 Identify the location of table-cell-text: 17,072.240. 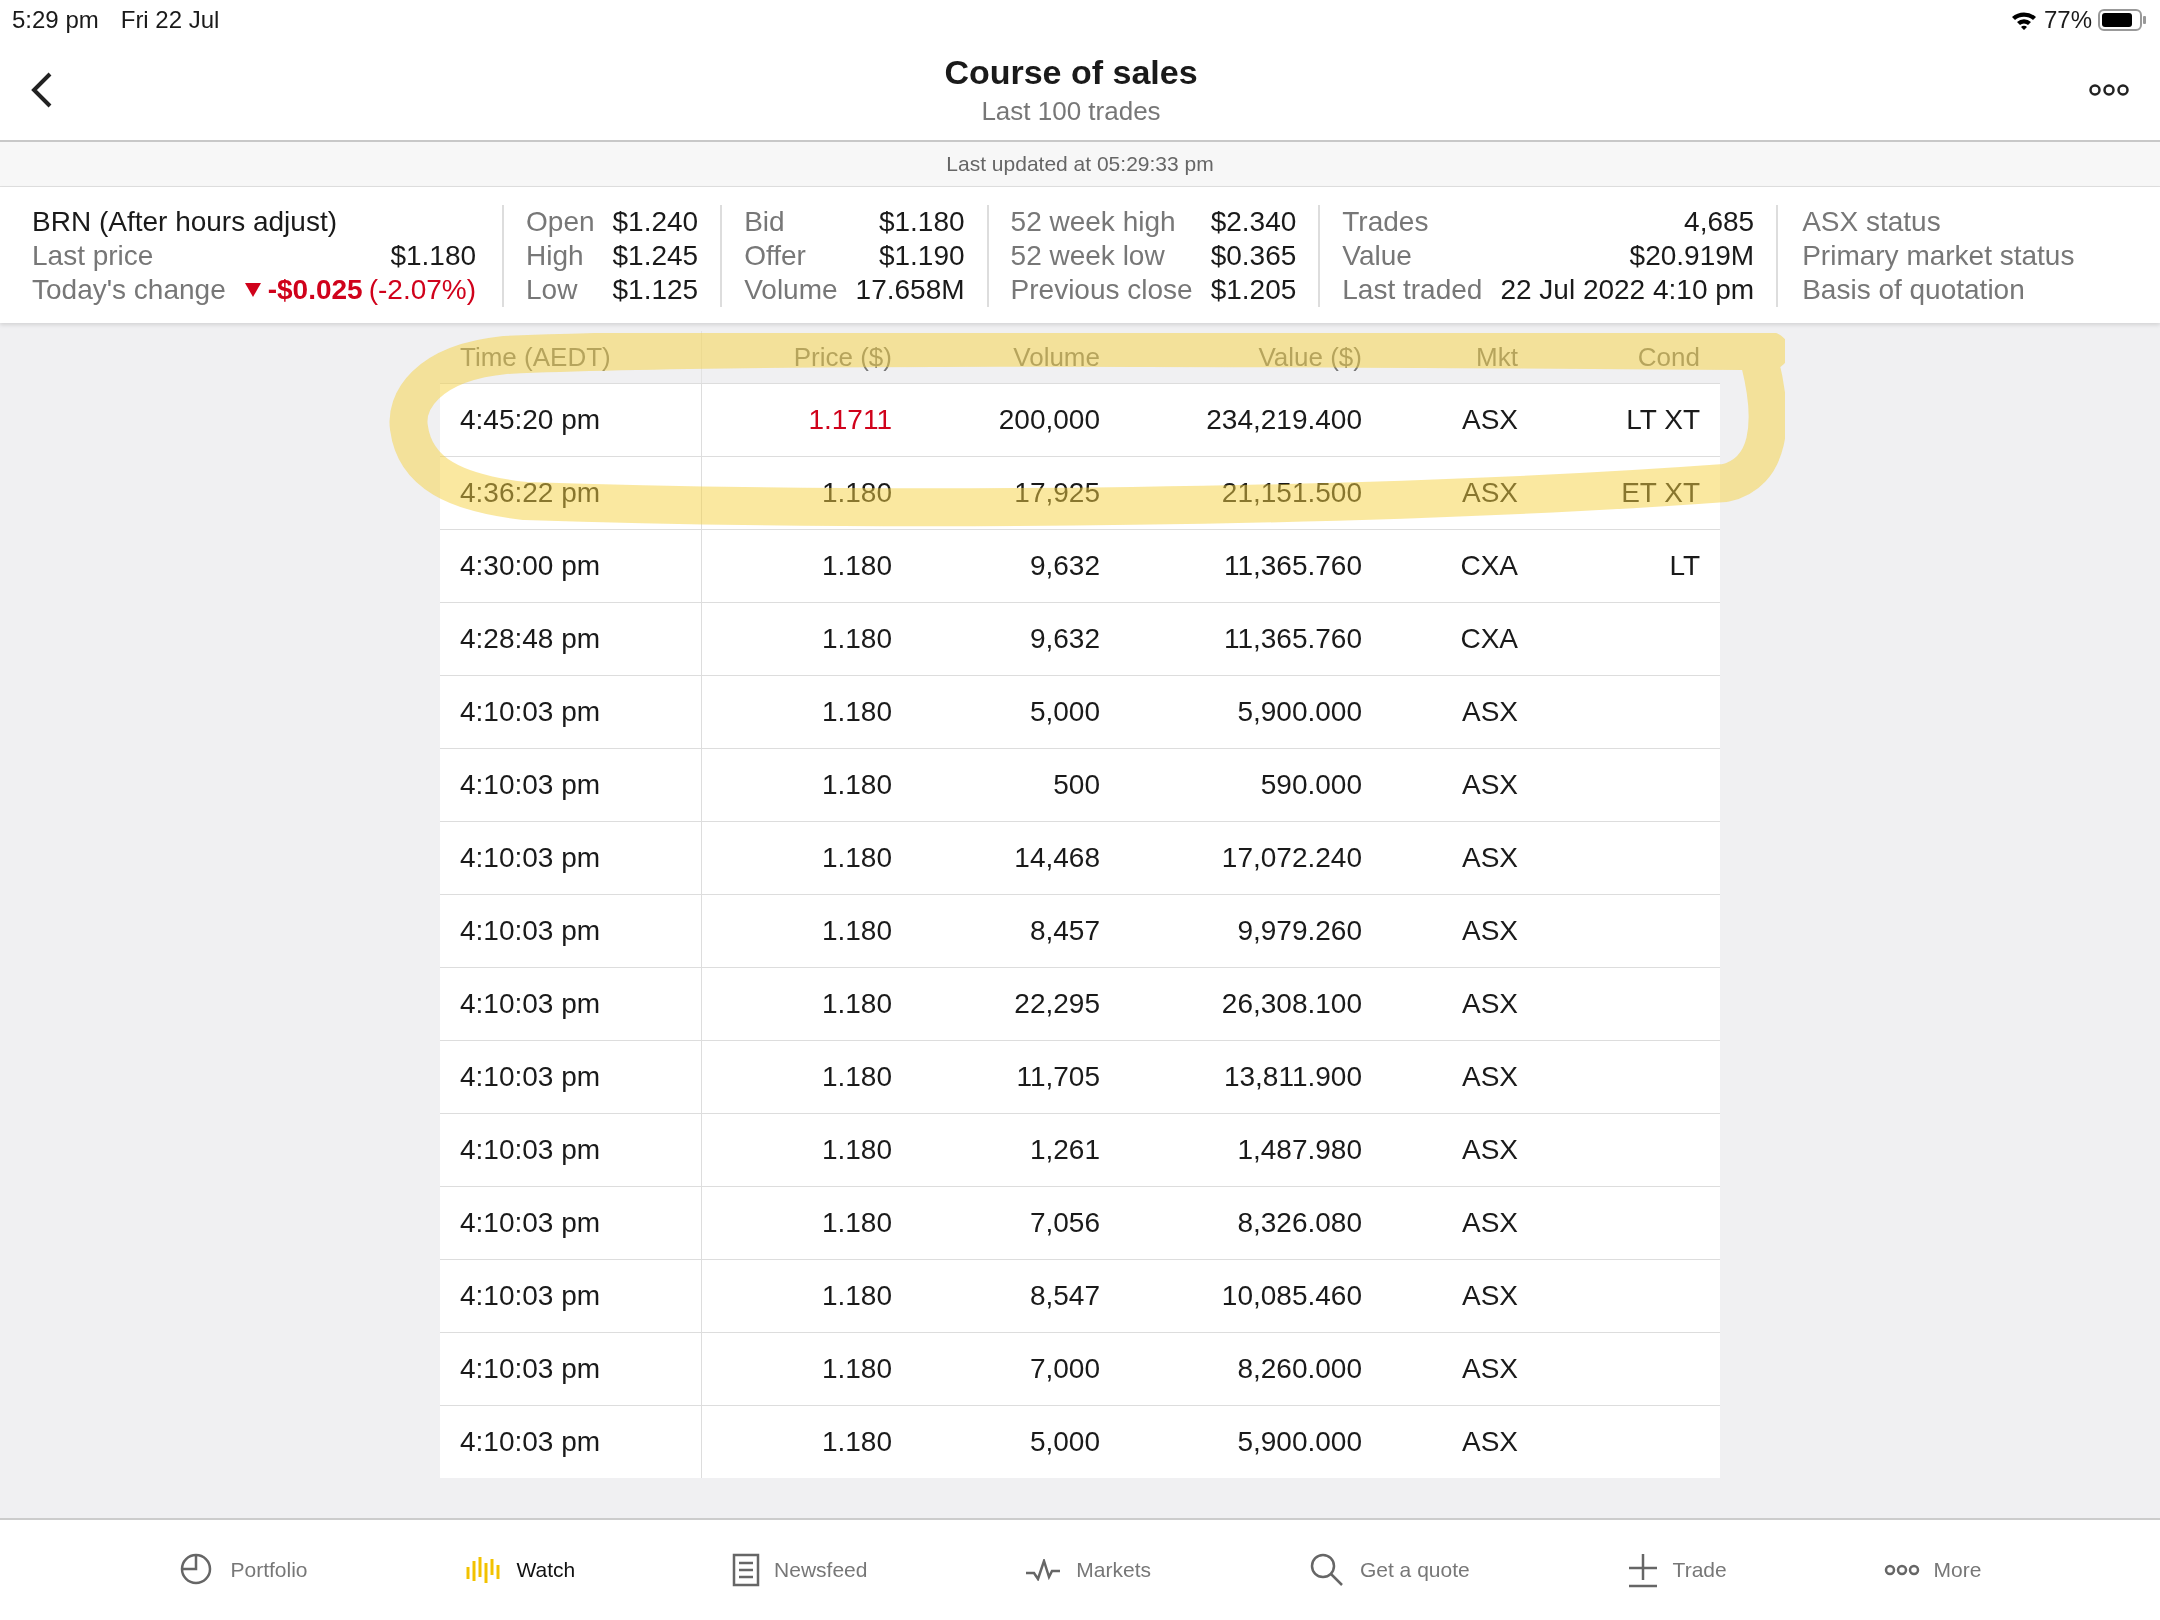
(1291, 858).